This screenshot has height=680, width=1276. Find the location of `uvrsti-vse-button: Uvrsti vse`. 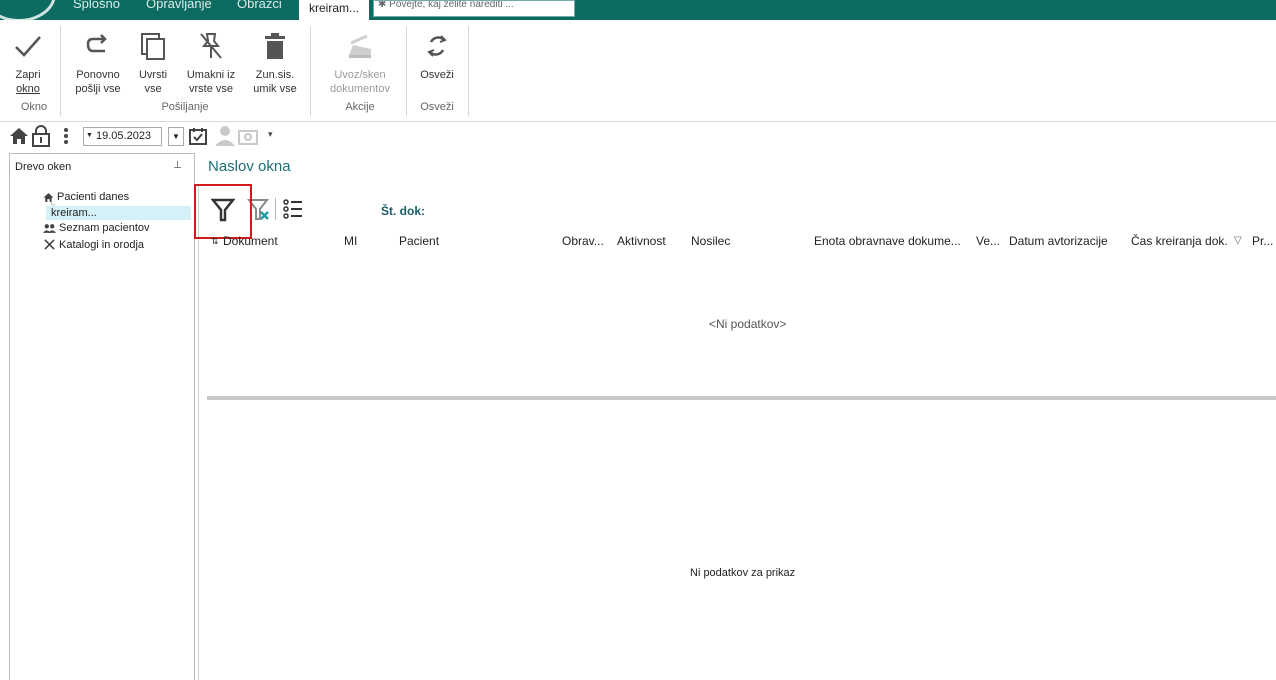

uvrsti-vse-button: Uvrsti vse is located at coordinates (153, 60).